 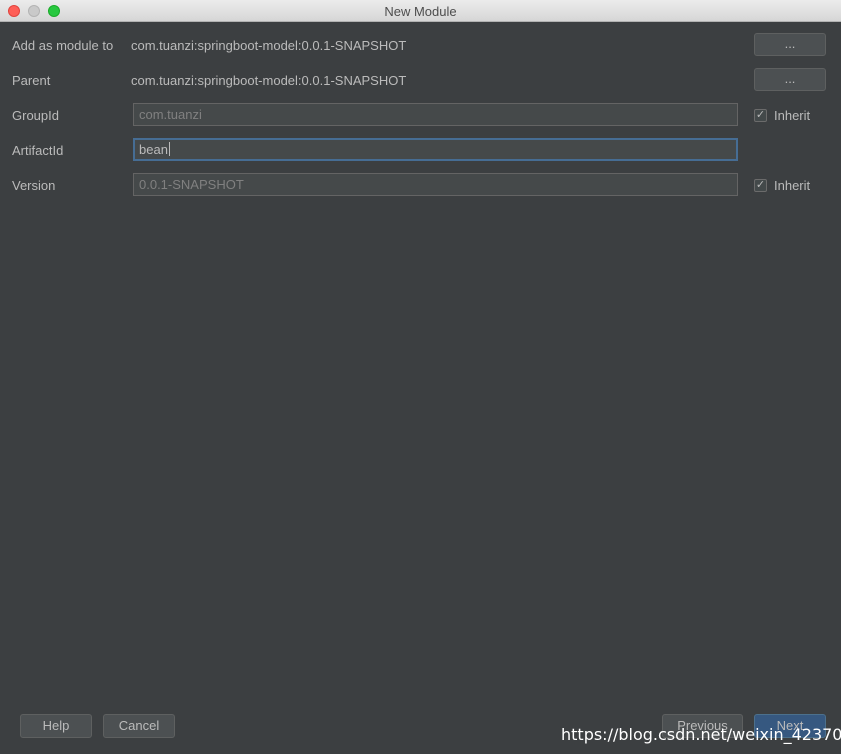 I want to click on artifact-id-value: bean, so click(x=153, y=149).